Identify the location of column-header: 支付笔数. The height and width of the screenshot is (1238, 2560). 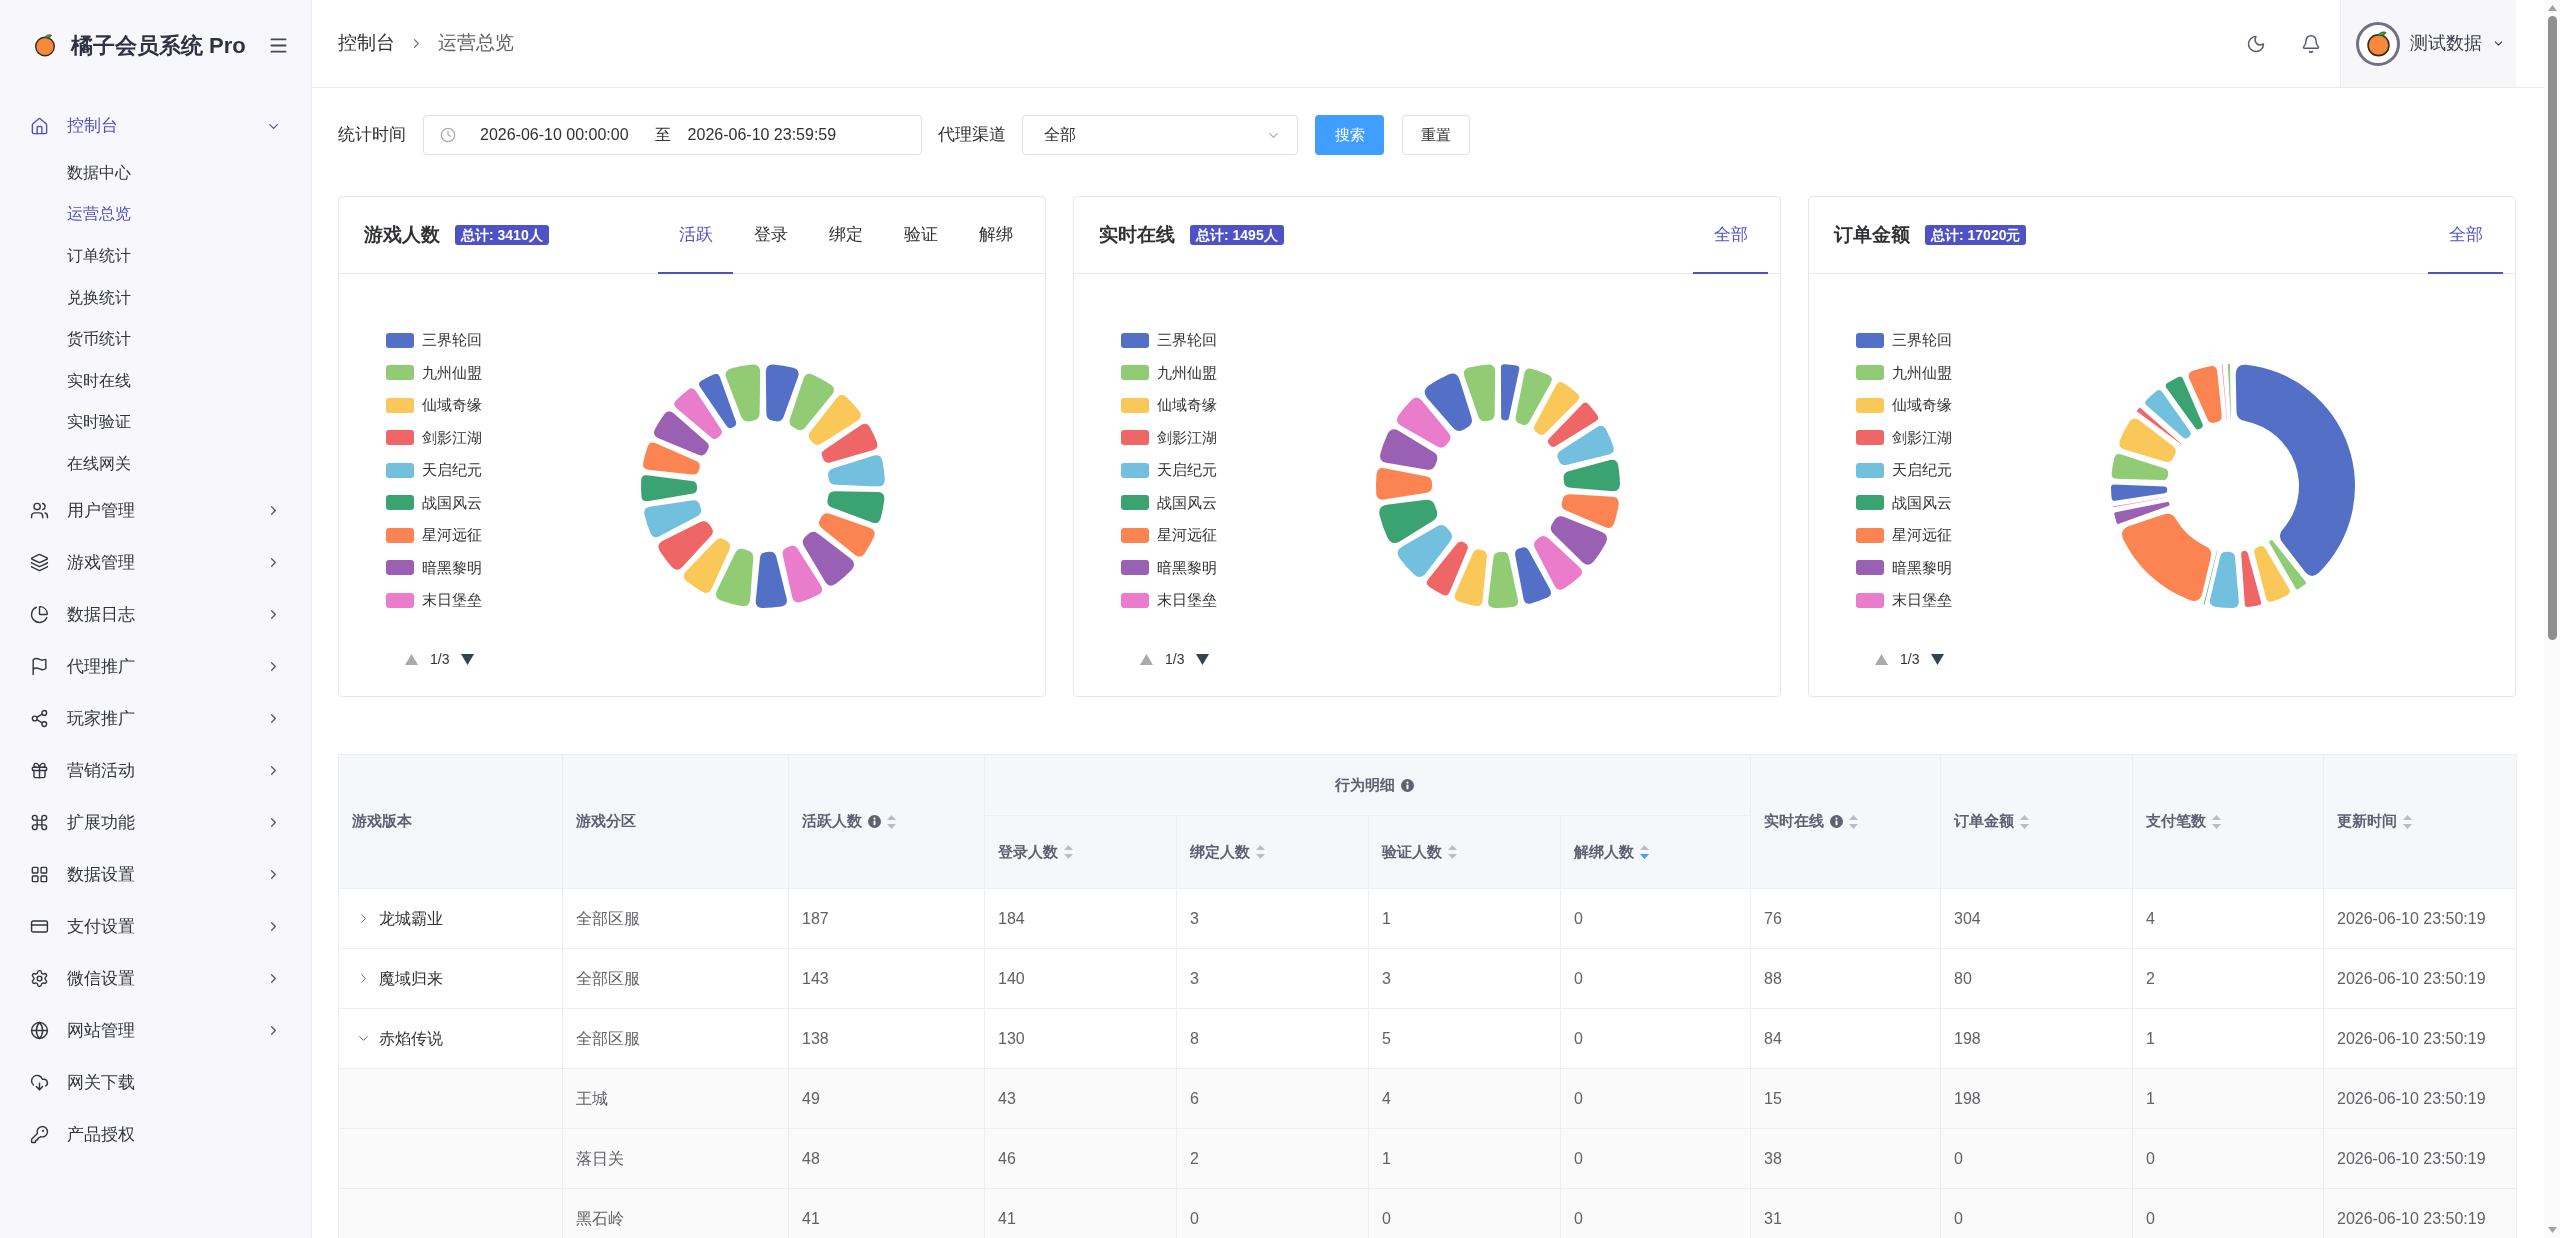
(2228, 821).